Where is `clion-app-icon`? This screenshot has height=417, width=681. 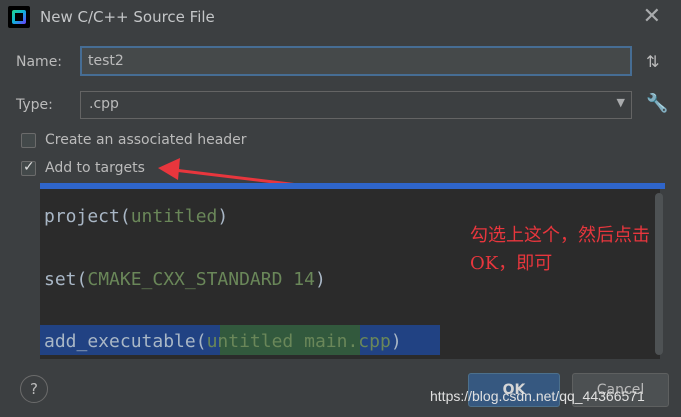
clion-app-icon is located at coordinates (19, 17).